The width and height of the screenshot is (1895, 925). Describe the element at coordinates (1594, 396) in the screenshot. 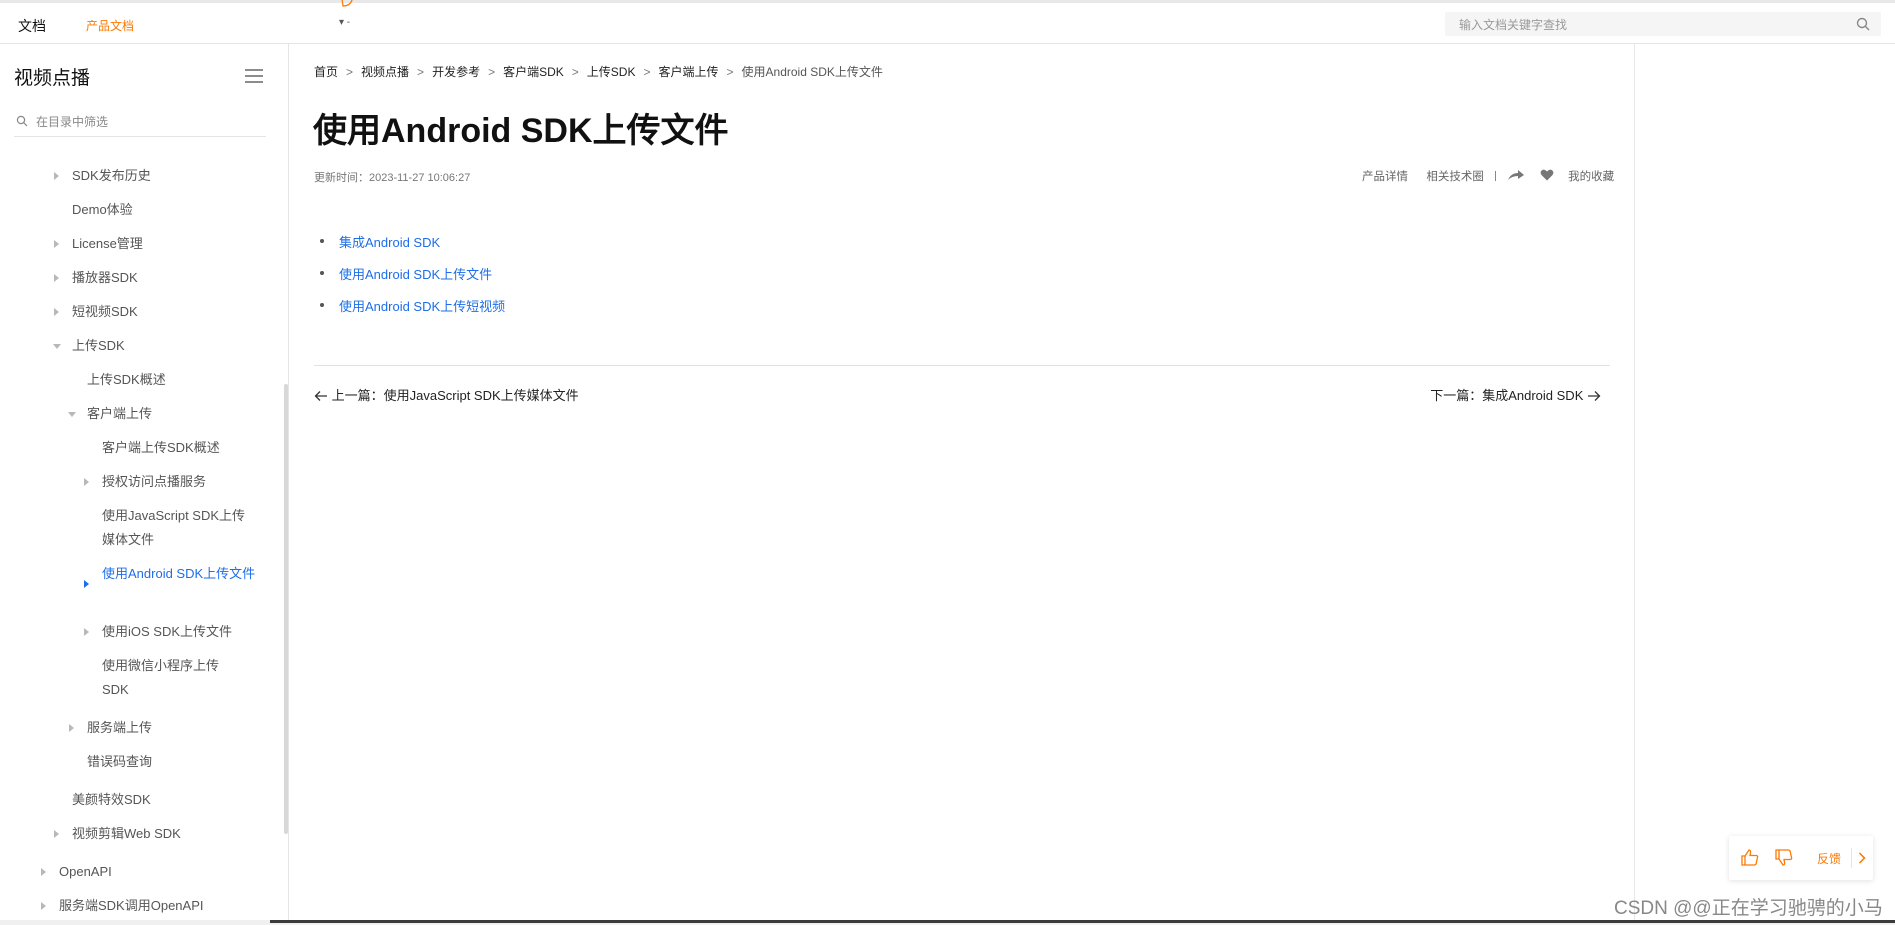

I see `arrow-right-icon` at that location.